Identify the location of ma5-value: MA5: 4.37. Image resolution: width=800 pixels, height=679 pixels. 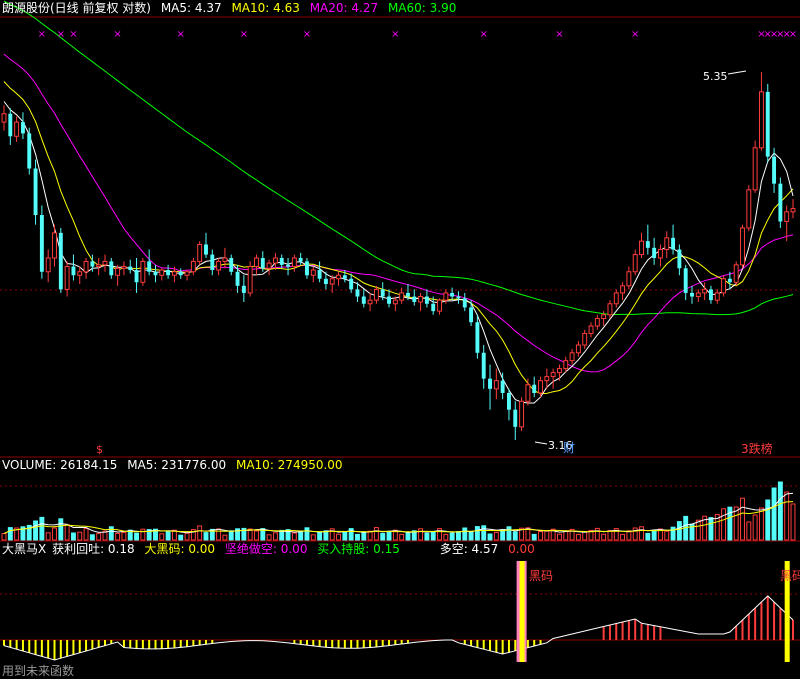
(191, 8).